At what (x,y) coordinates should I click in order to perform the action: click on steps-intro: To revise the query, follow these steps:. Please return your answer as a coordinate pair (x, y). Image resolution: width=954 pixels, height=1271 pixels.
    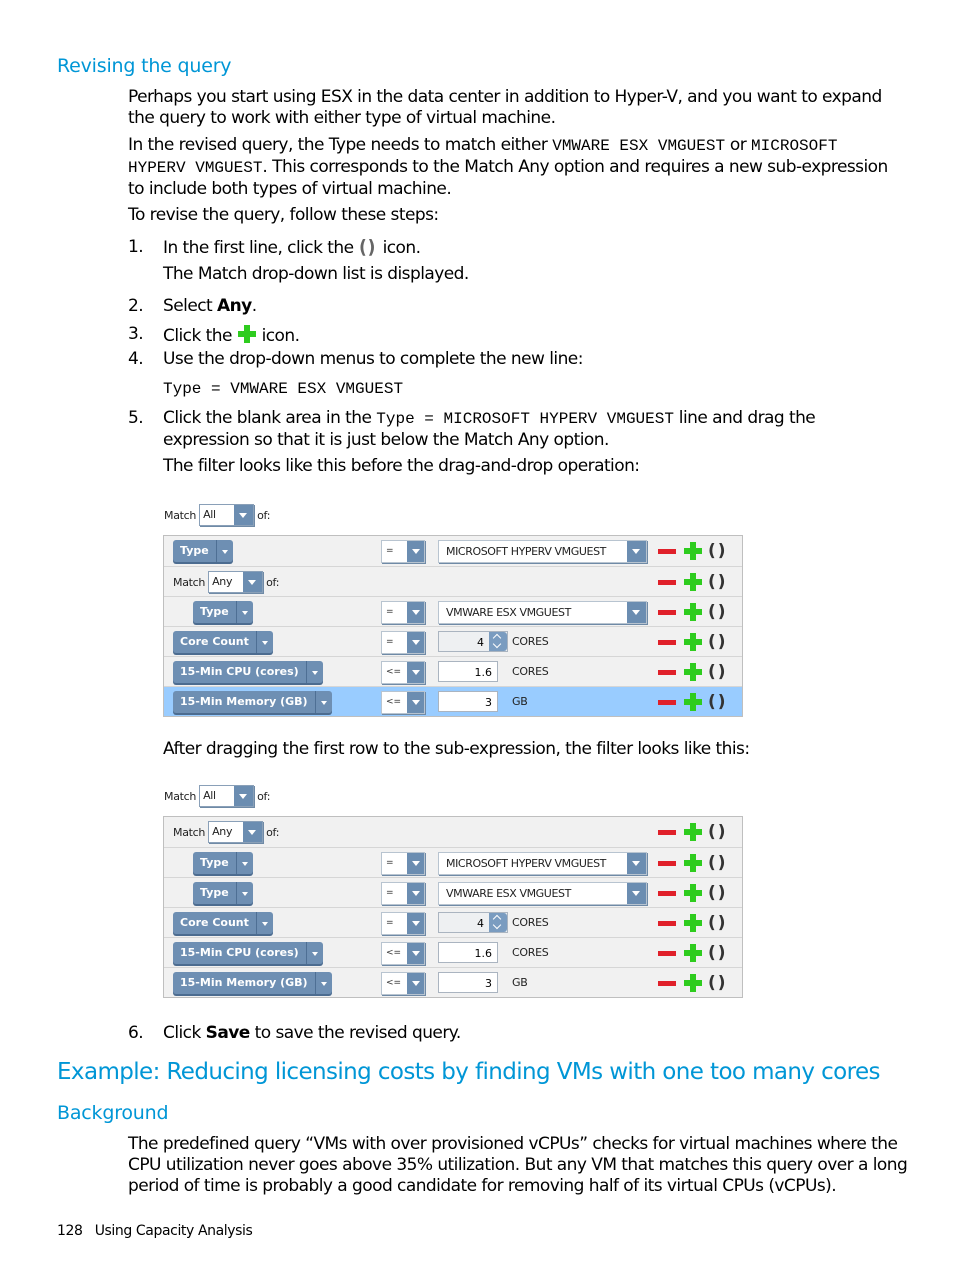
    Looking at the image, I should click on (283, 215).